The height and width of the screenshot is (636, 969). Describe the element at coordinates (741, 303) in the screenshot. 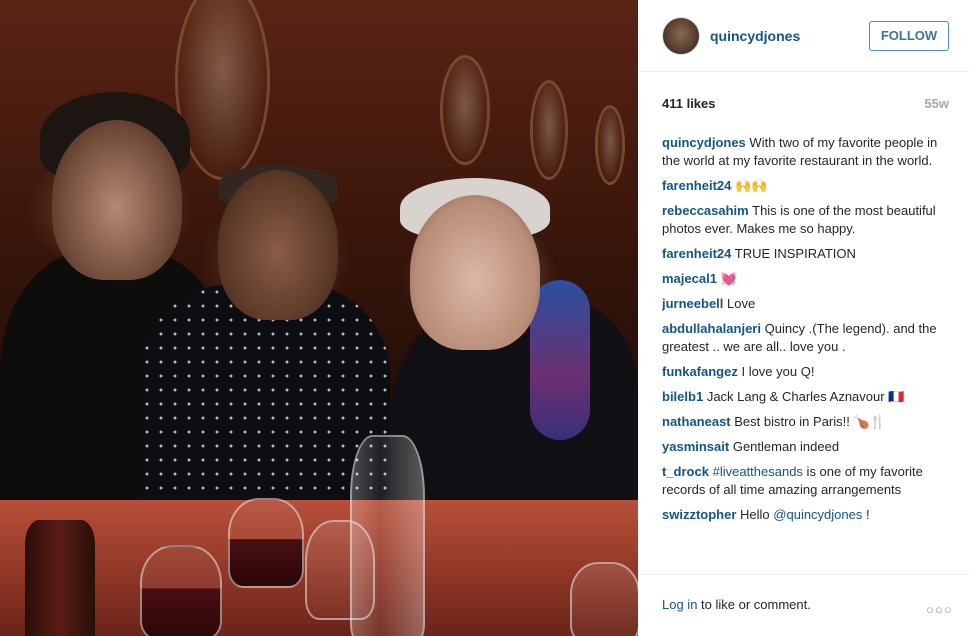

I see `comment-text: Love` at that location.